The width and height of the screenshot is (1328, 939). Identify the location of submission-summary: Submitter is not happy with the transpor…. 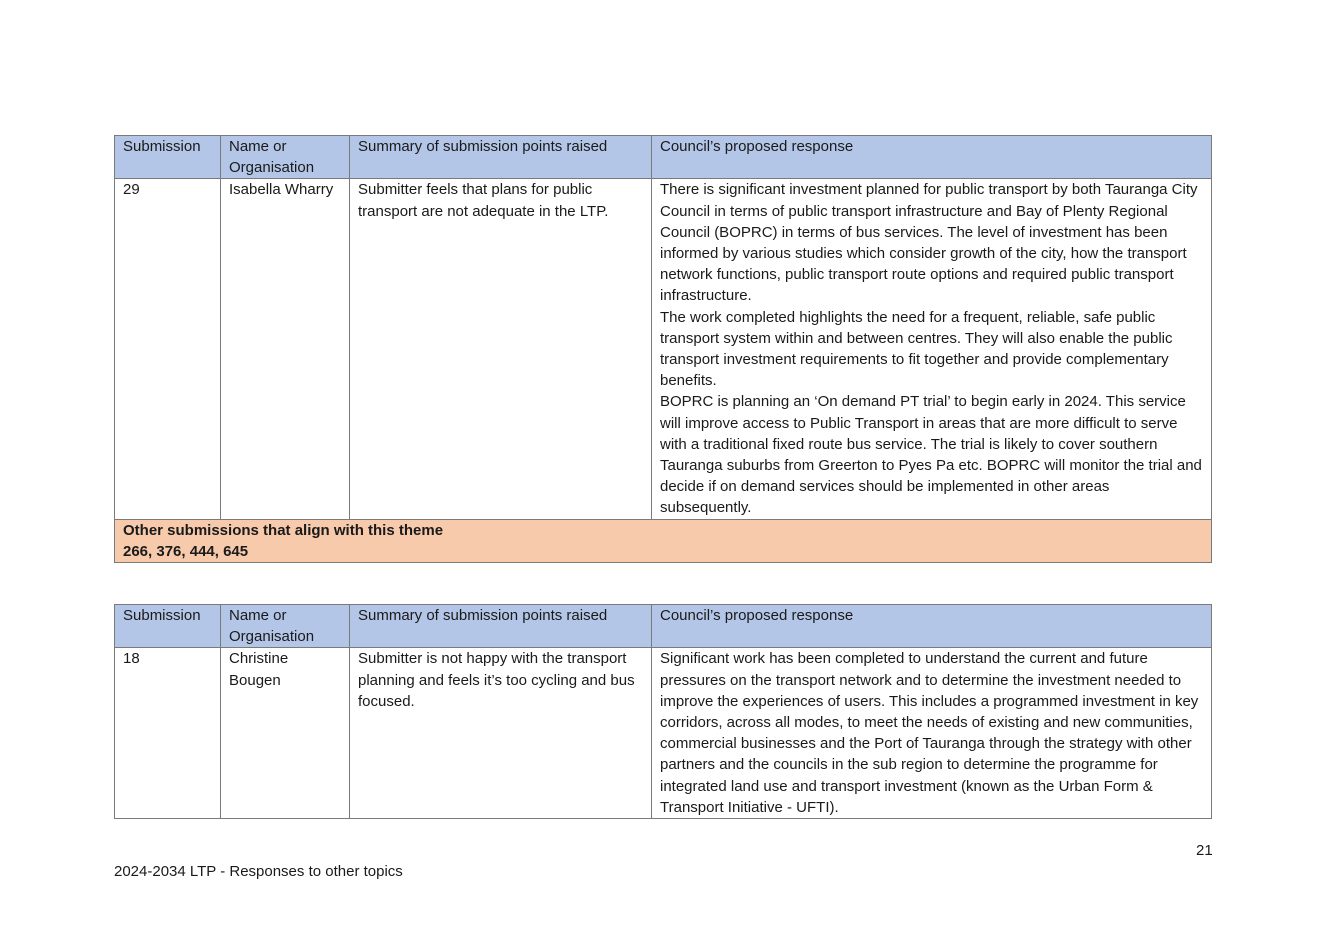
(500, 733).